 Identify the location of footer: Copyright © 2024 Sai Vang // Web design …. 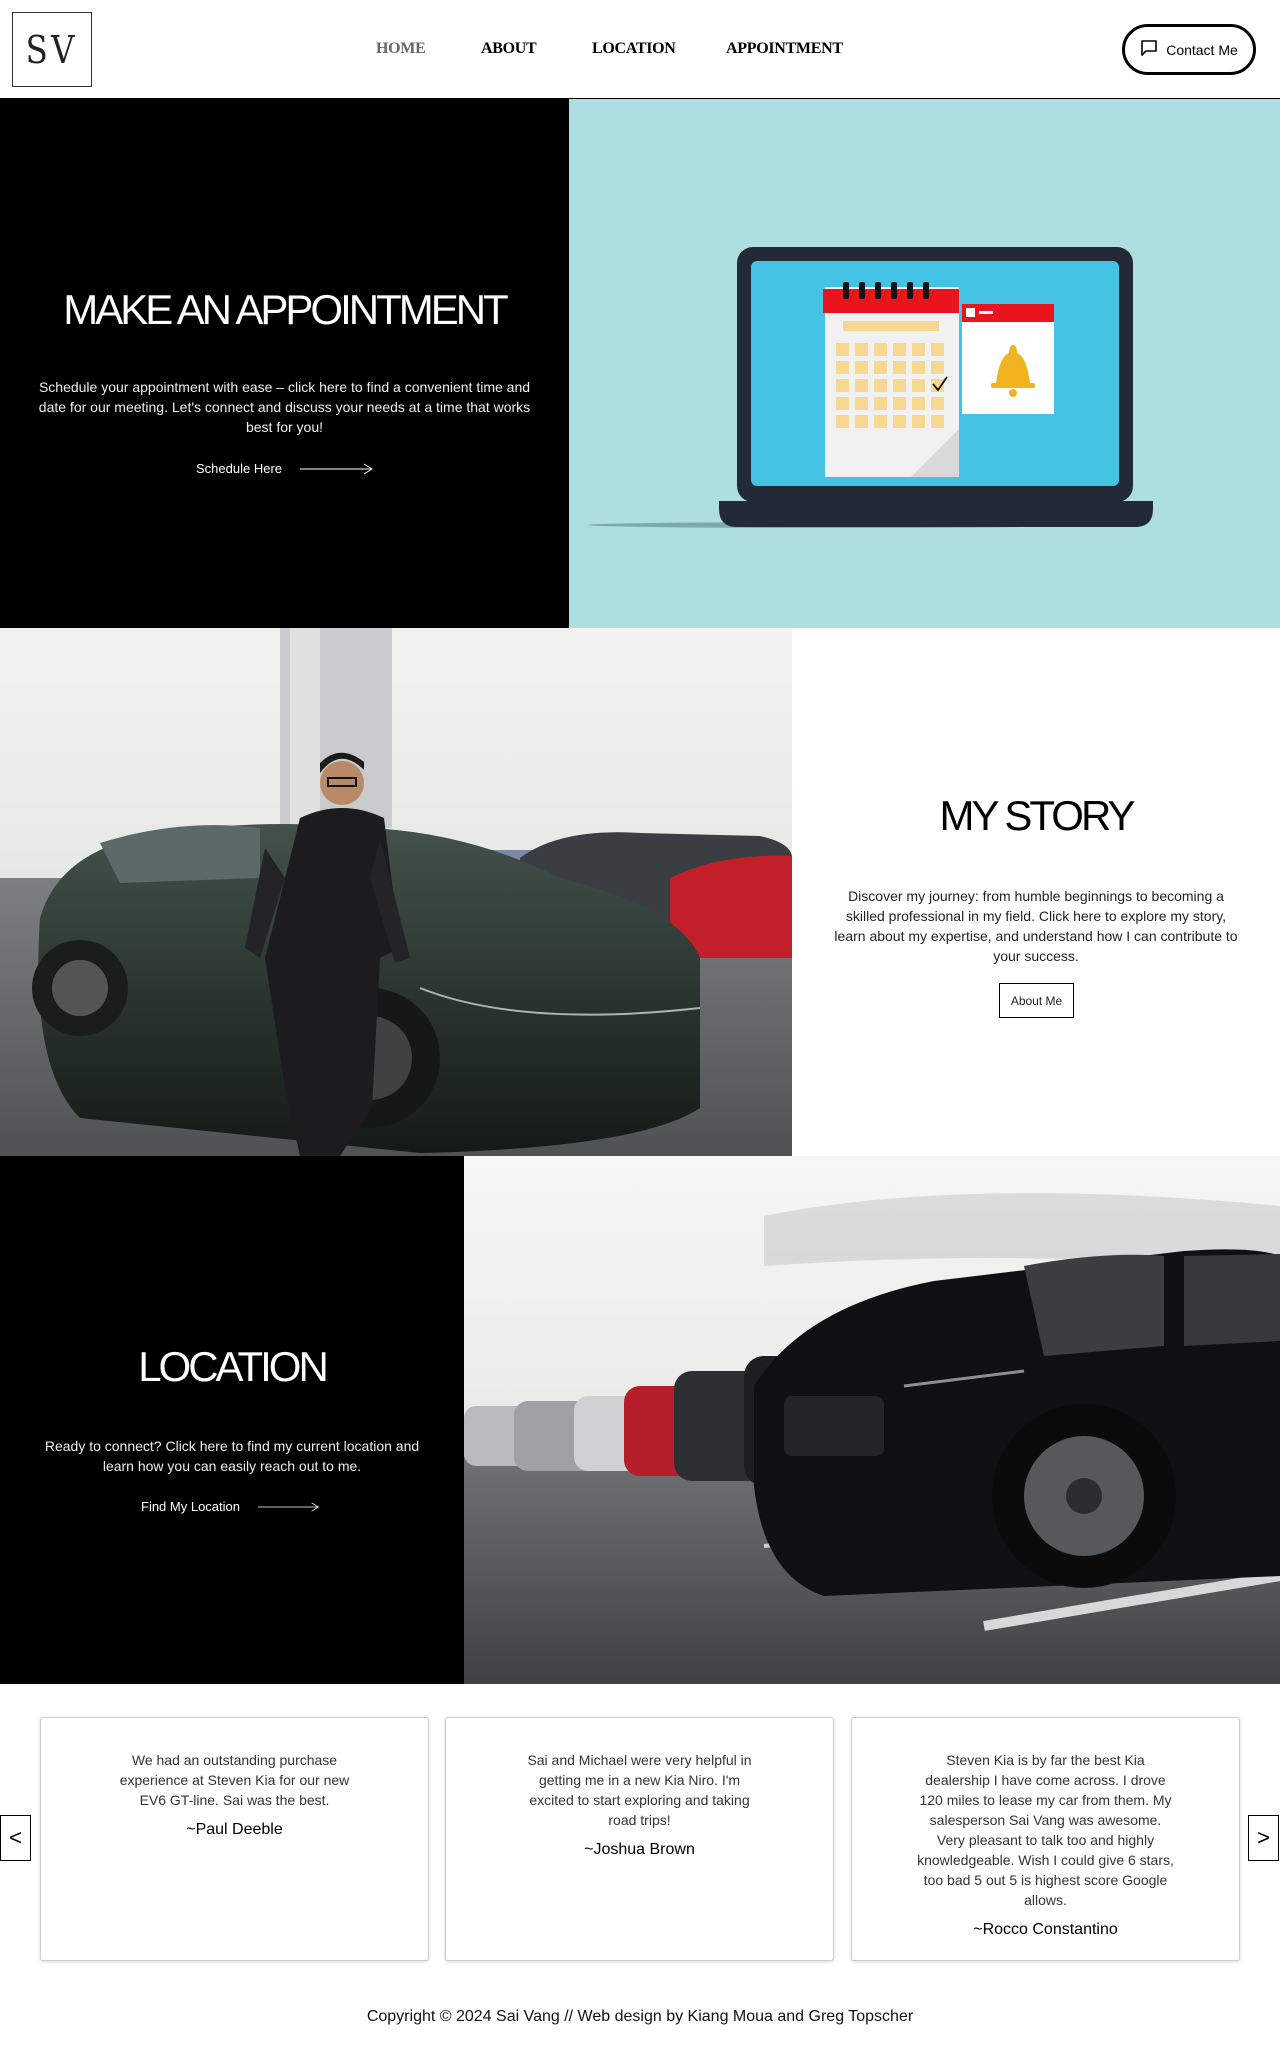
(640, 2017).